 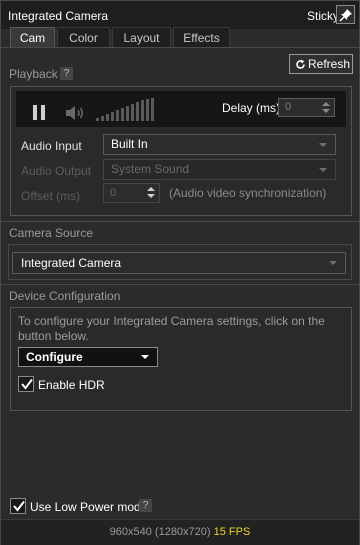 What do you see at coordinates (83, 37) in the screenshot?
I see `tab-color: Color` at bounding box center [83, 37].